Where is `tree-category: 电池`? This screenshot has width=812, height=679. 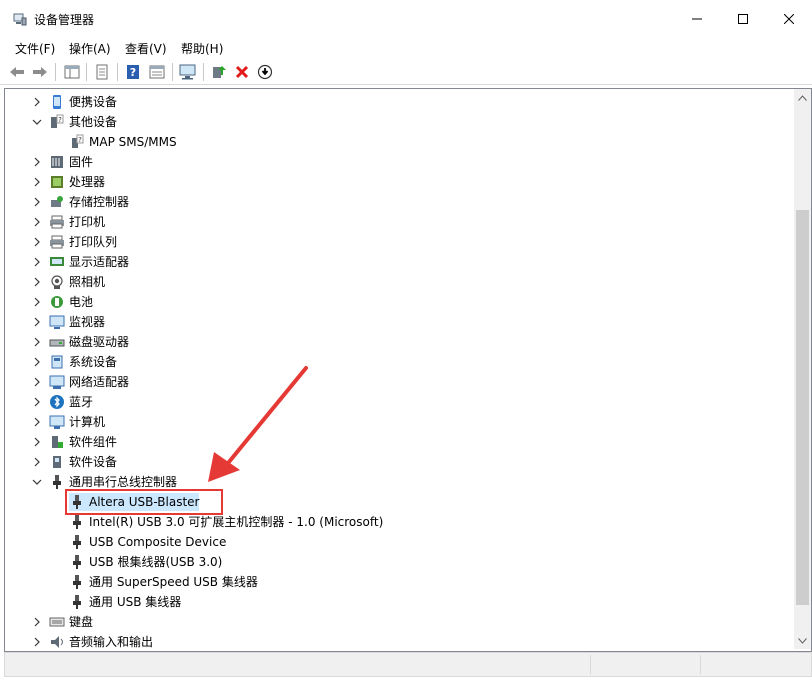 tree-category: 电池 is located at coordinates (395, 302).